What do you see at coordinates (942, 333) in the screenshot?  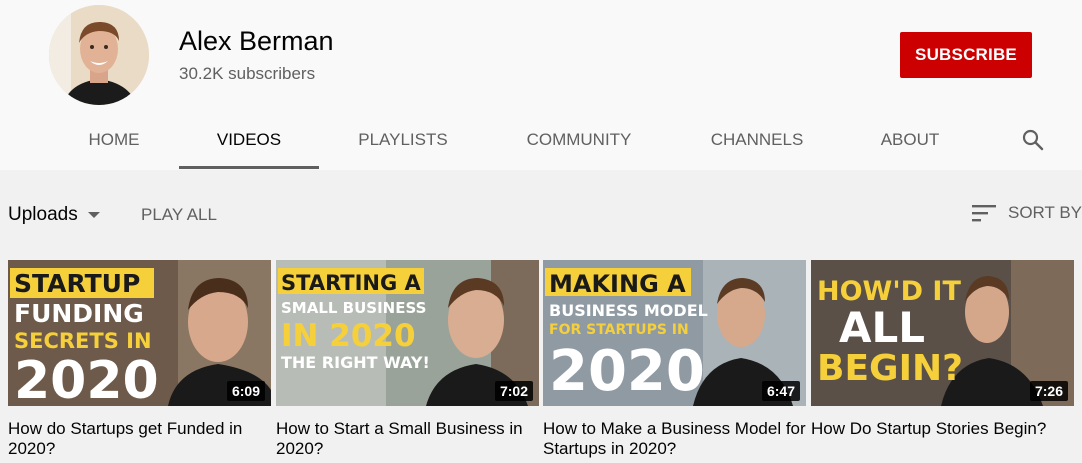 I see `video-thumbnail: HOW'D IT ALL BEGIN? 7:26` at bounding box center [942, 333].